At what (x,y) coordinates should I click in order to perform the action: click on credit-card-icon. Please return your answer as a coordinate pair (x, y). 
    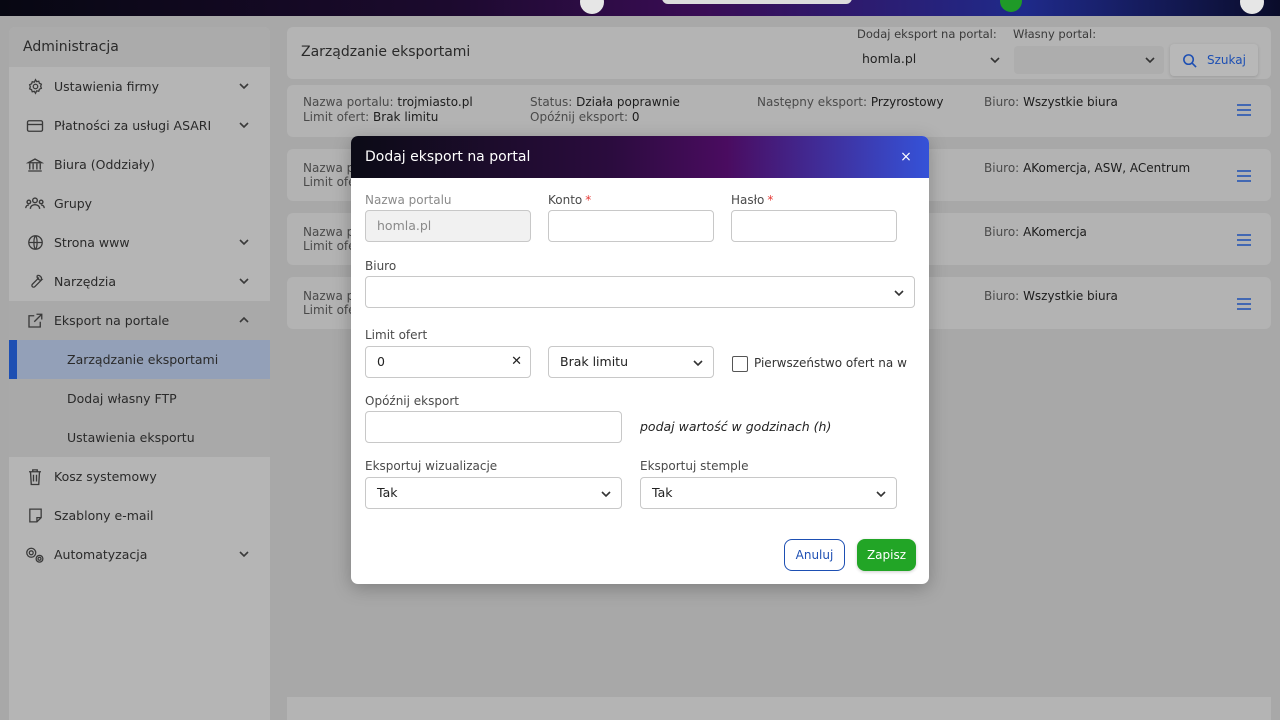
    Looking at the image, I should click on (35, 126).